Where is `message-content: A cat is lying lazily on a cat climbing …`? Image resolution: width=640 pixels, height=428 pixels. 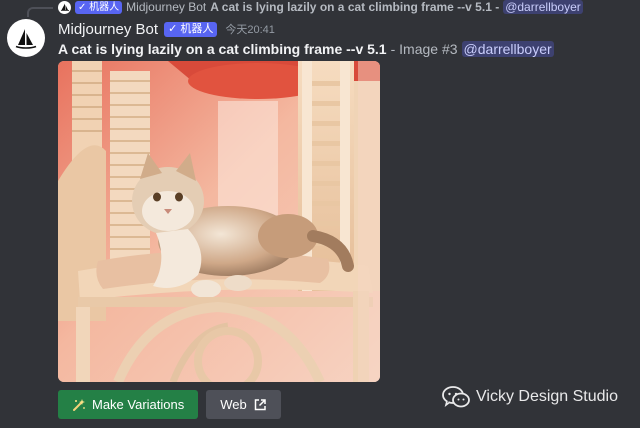
message-content: A cat is lying lazily on a cat climbing … is located at coordinates (306, 49).